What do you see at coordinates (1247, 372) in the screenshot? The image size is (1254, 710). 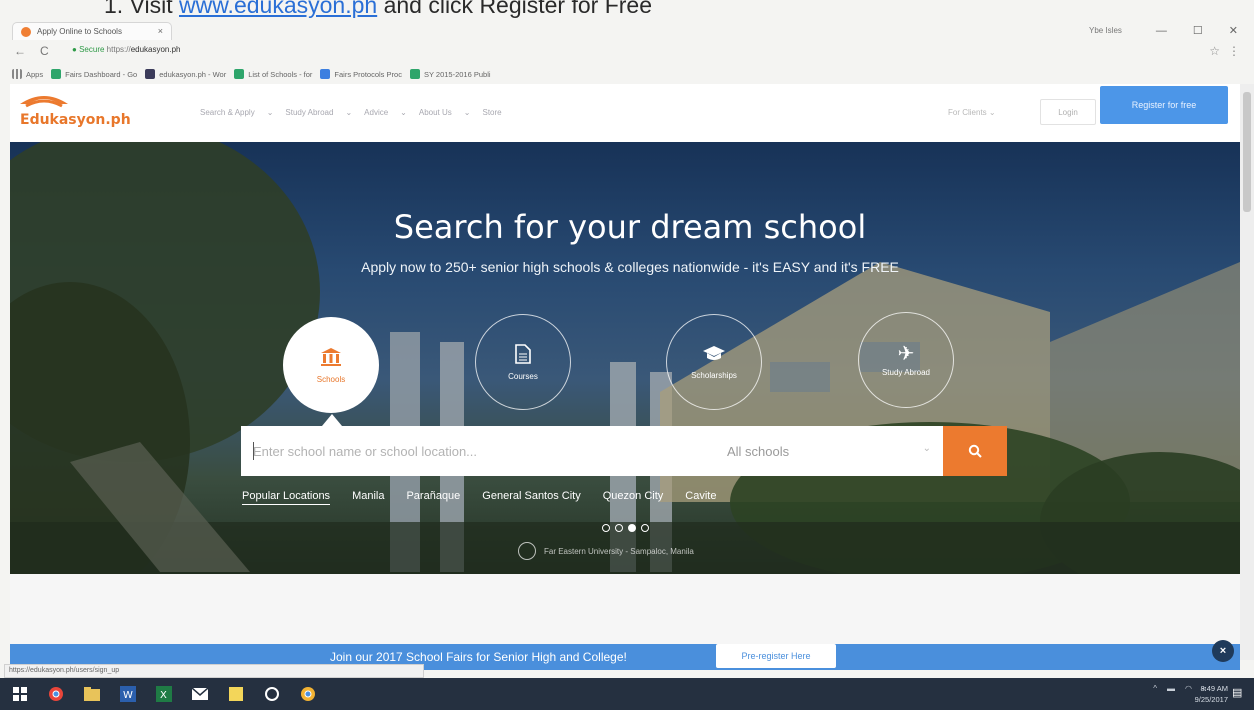 I see `page-scrollbar` at bounding box center [1247, 372].